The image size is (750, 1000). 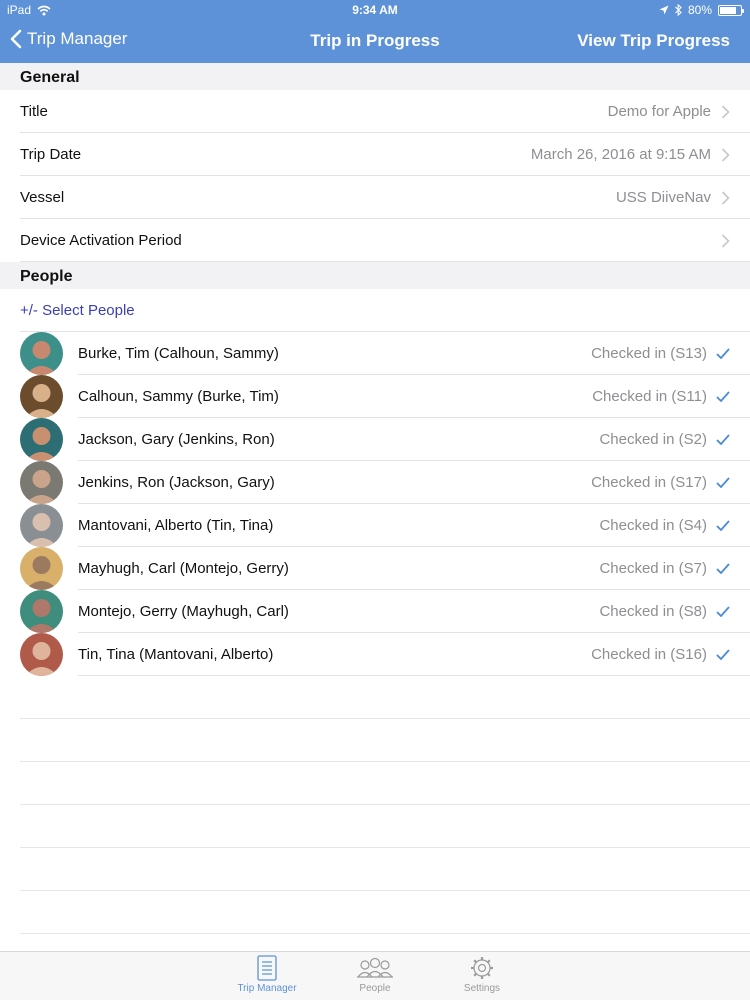 What do you see at coordinates (176, 482) in the screenshot?
I see `person-name: Jenkins, Ron (Jackson, Gary)` at bounding box center [176, 482].